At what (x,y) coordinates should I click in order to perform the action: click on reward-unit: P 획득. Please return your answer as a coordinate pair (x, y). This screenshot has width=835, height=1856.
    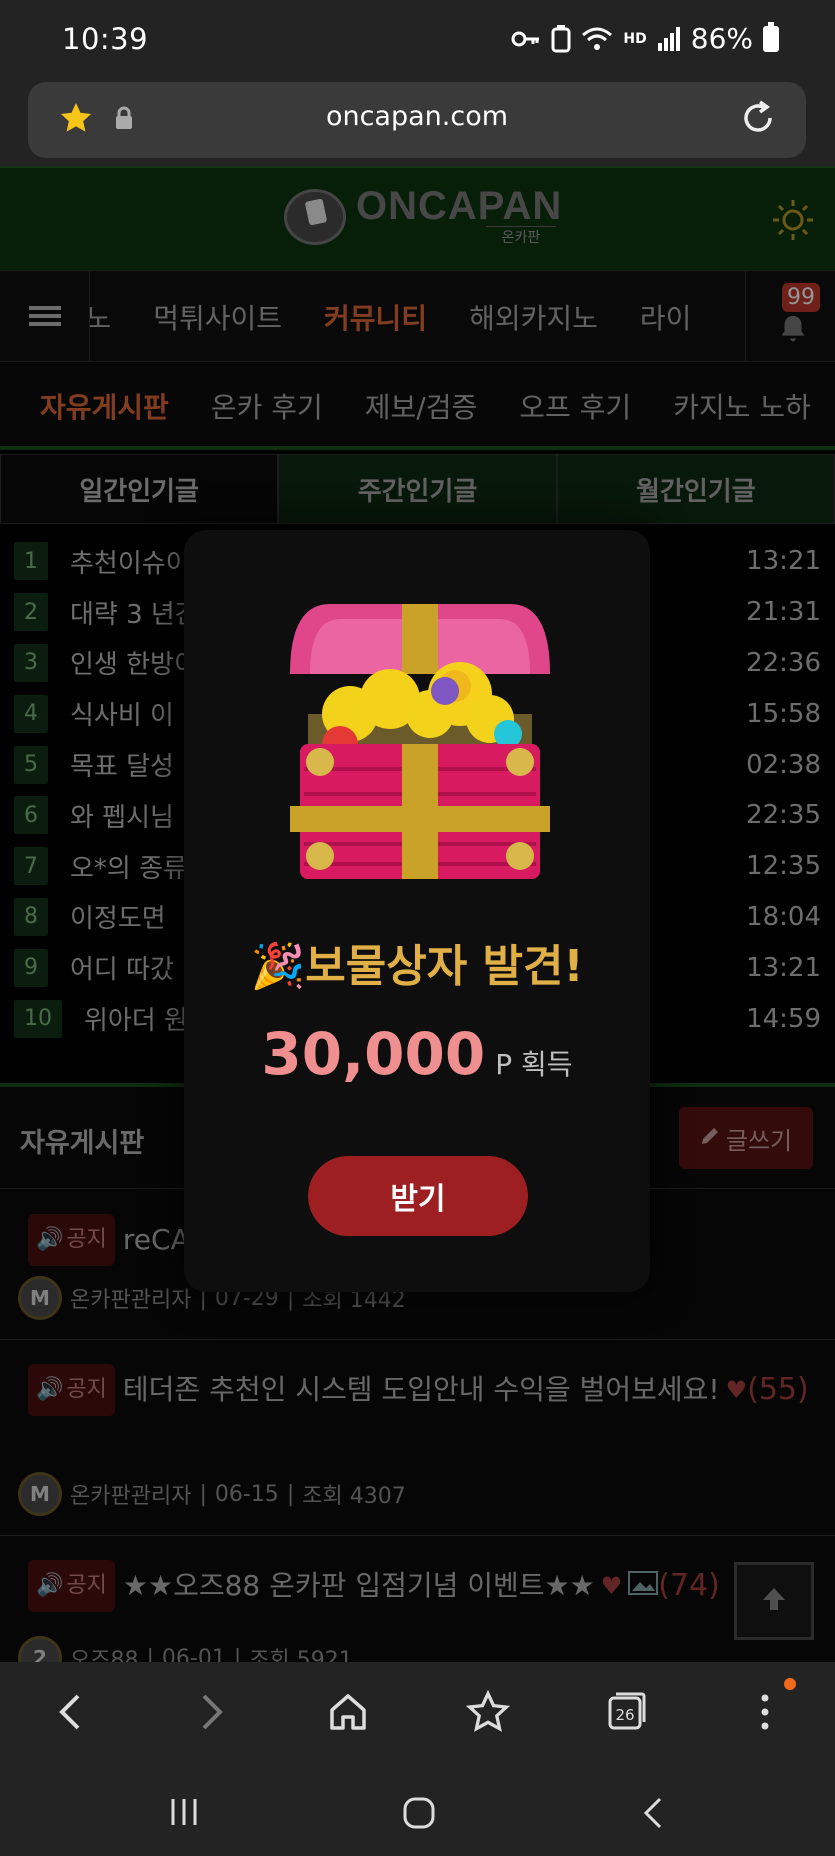
    Looking at the image, I should click on (534, 1064).